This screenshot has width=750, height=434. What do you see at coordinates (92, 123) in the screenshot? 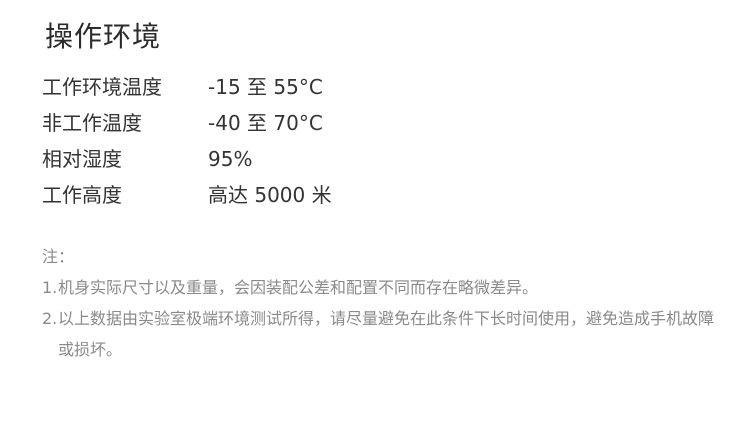
I see `spec-label: 非工作温度` at bounding box center [92, 123].